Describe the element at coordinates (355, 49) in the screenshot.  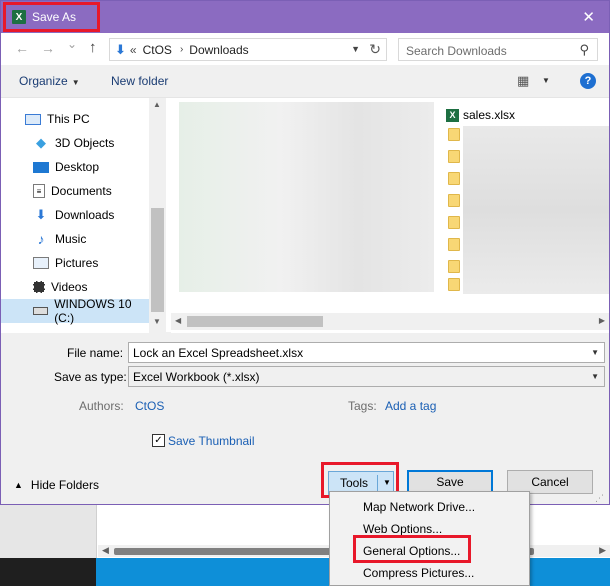
I see `address-dropdown-chevron-icon: ▼` at that location.